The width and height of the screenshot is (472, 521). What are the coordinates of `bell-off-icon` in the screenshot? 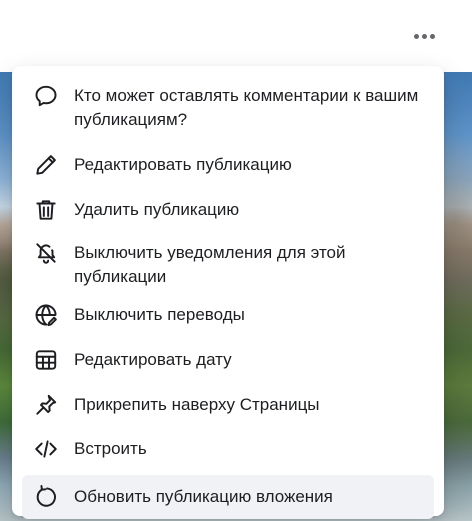 It's located at (46, 253).